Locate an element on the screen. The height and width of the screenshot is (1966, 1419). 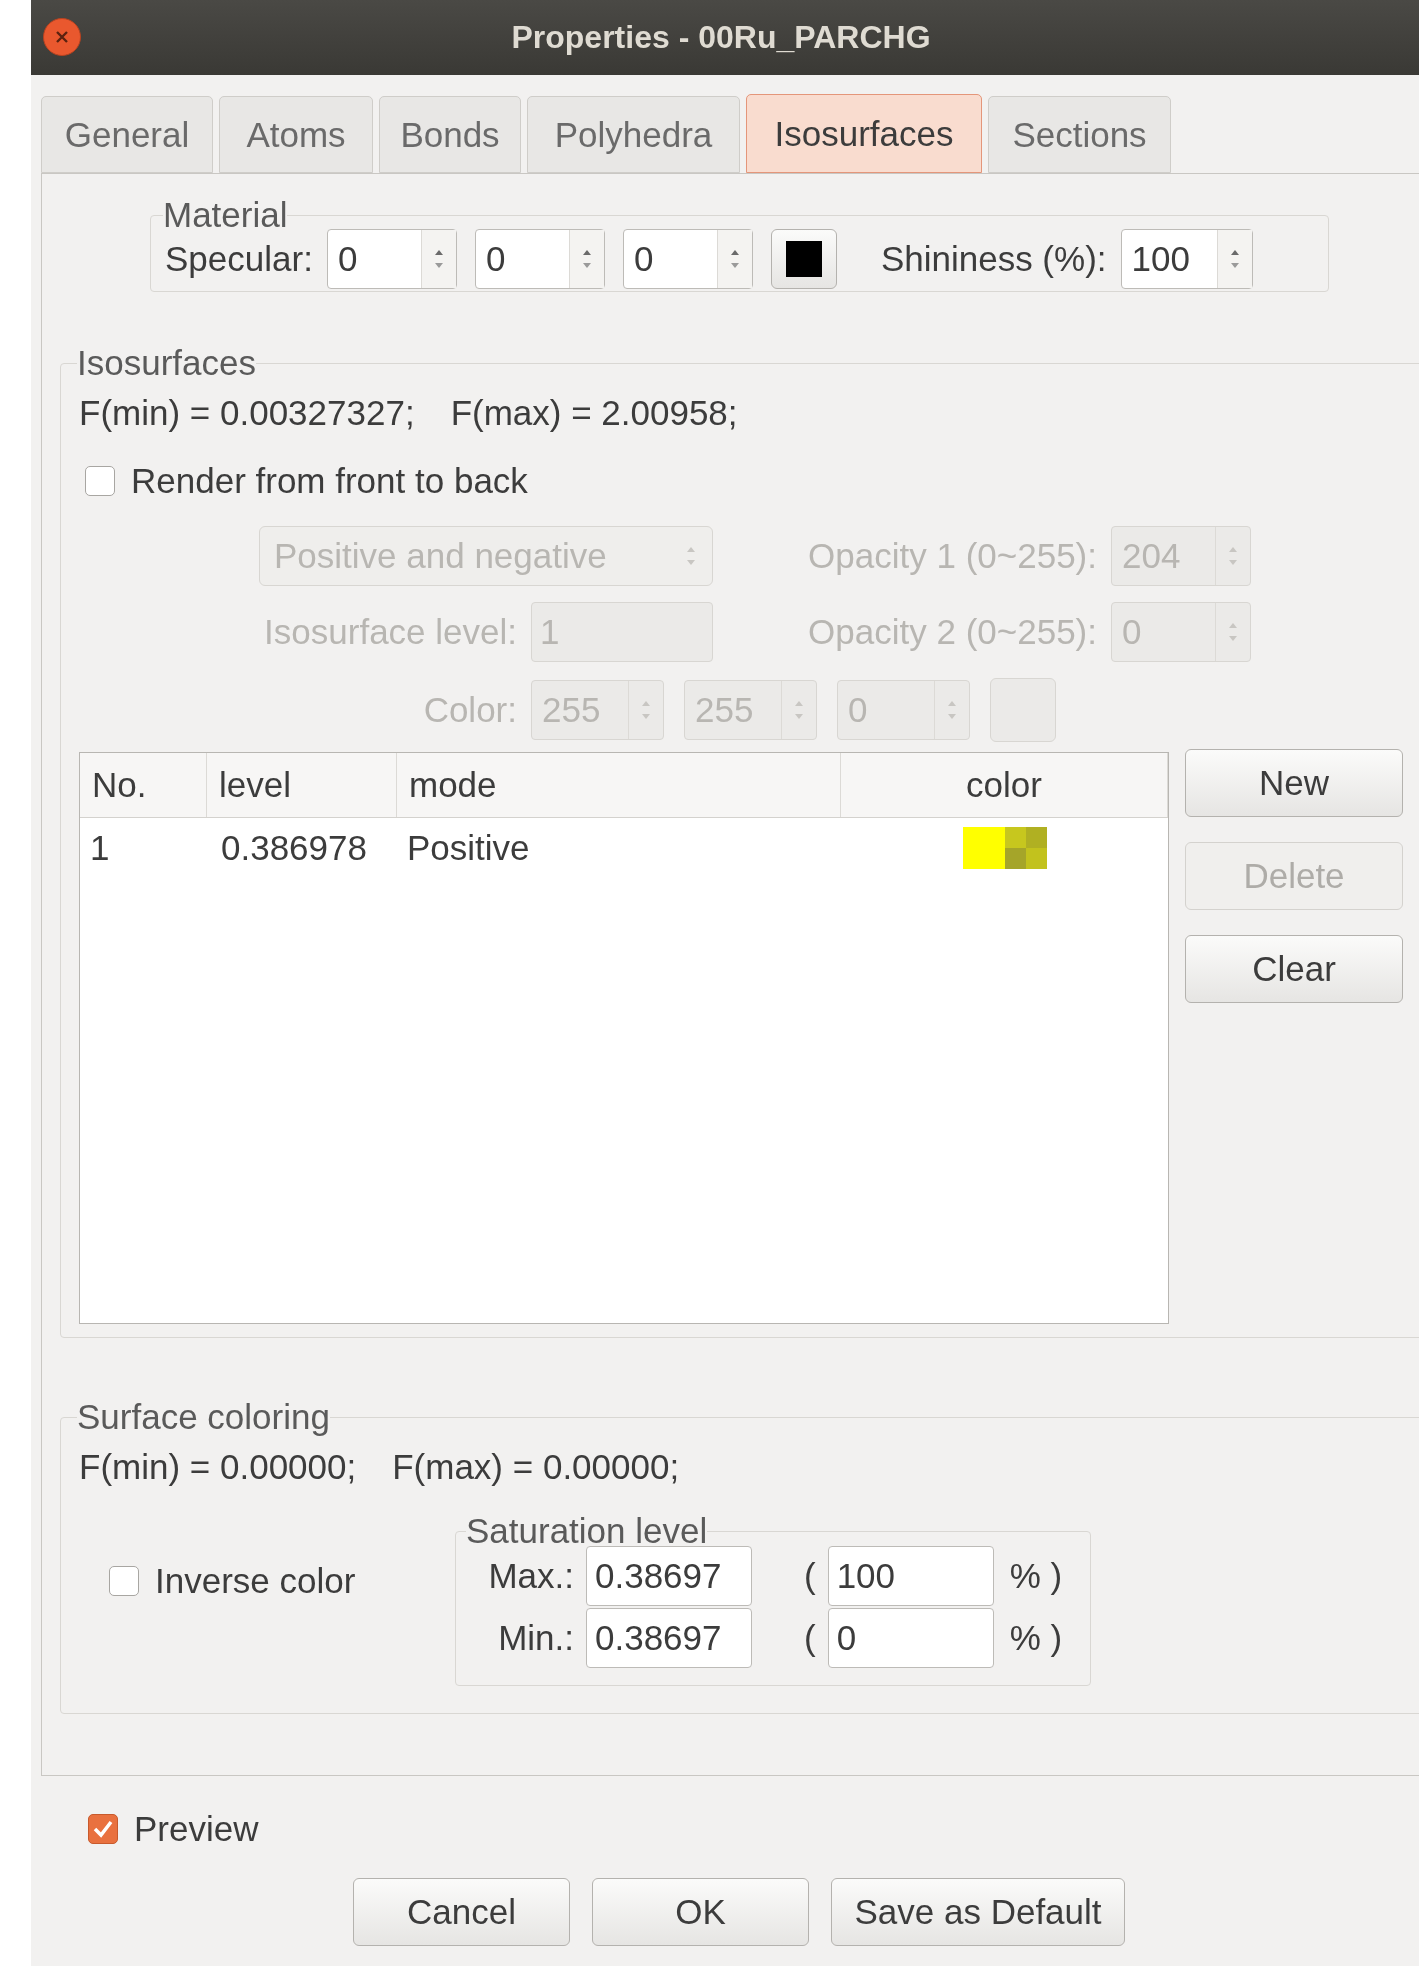
push-button: New is located at coordinates (1294, 783).